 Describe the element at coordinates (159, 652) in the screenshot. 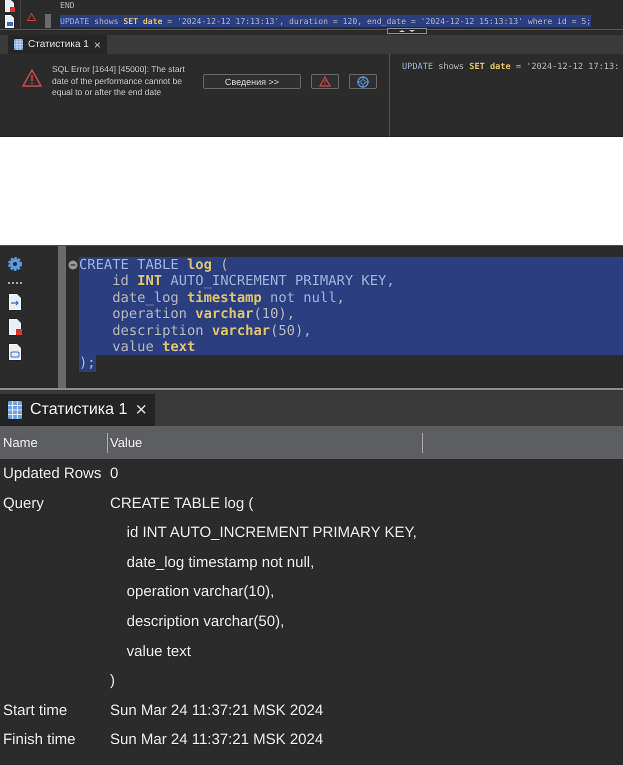

I see `table-cell-text: value text` at that location.